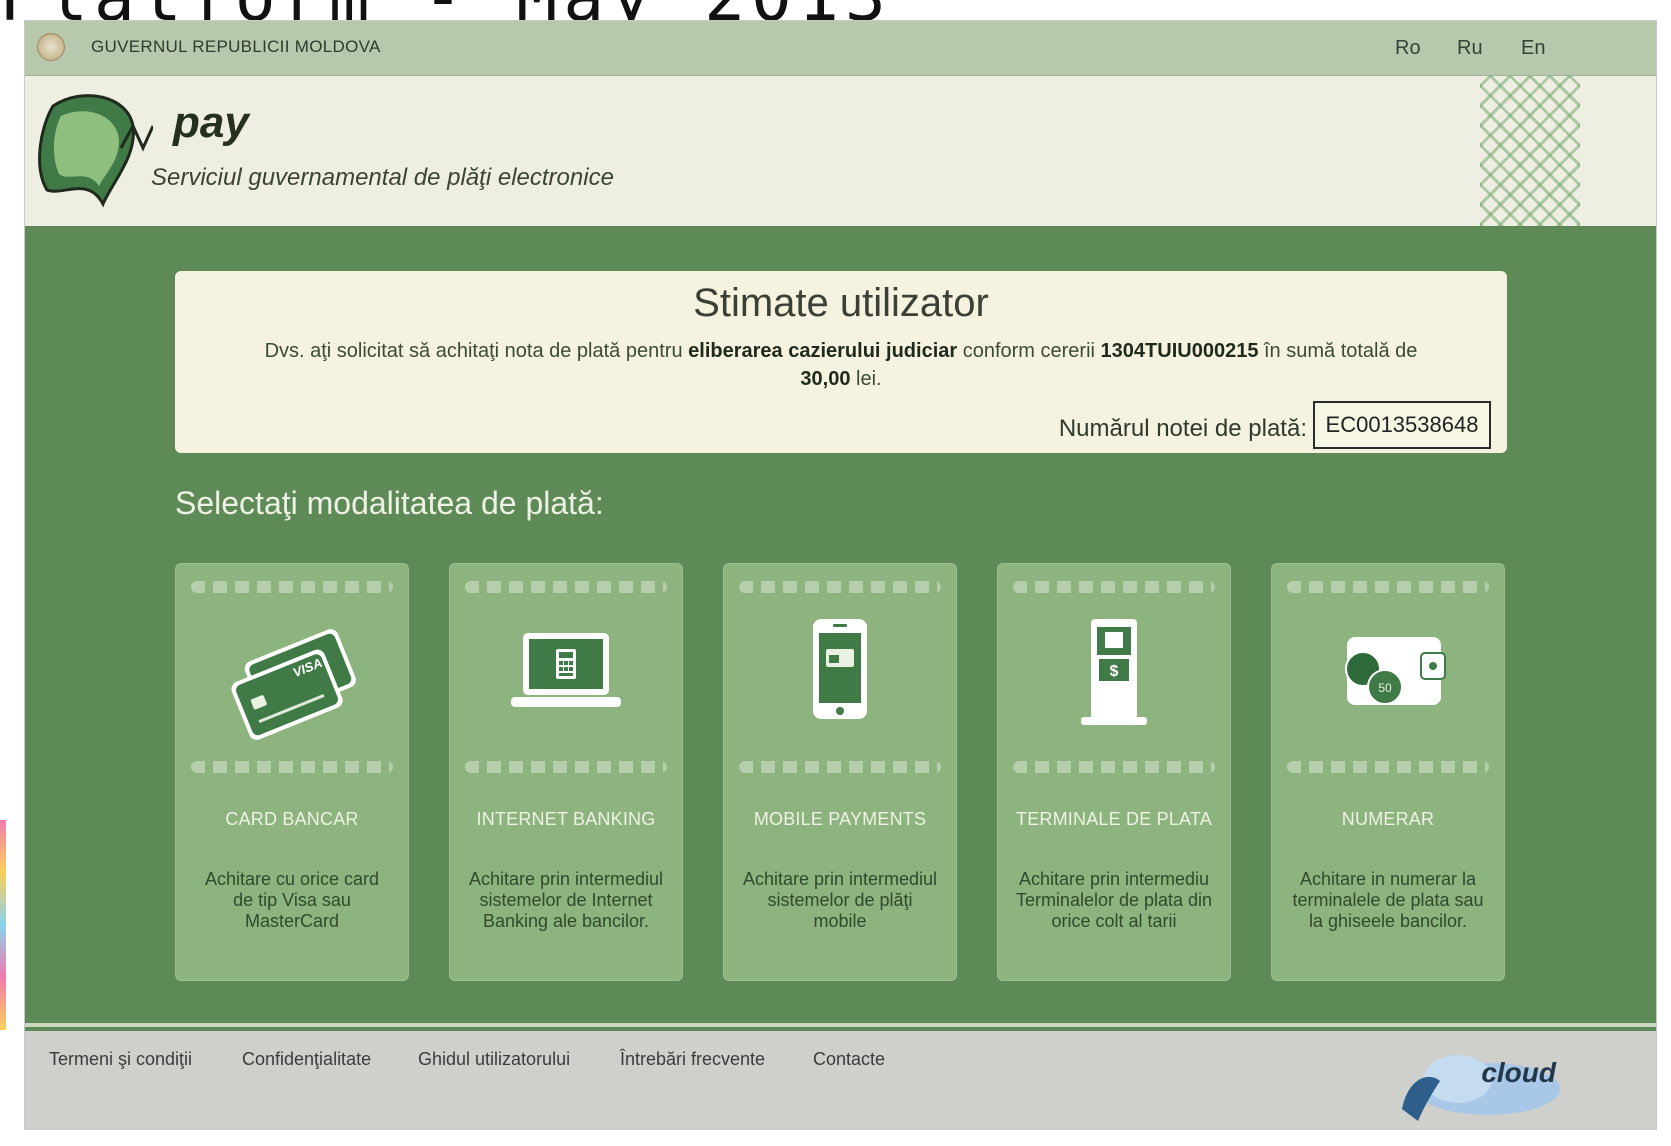 The width and height of the screenshot is (1671, 1146). What do you see at coordinates (825, 379) in the screenshot?
I see `total-amount: 30,00` at bounding box center [825, 379].